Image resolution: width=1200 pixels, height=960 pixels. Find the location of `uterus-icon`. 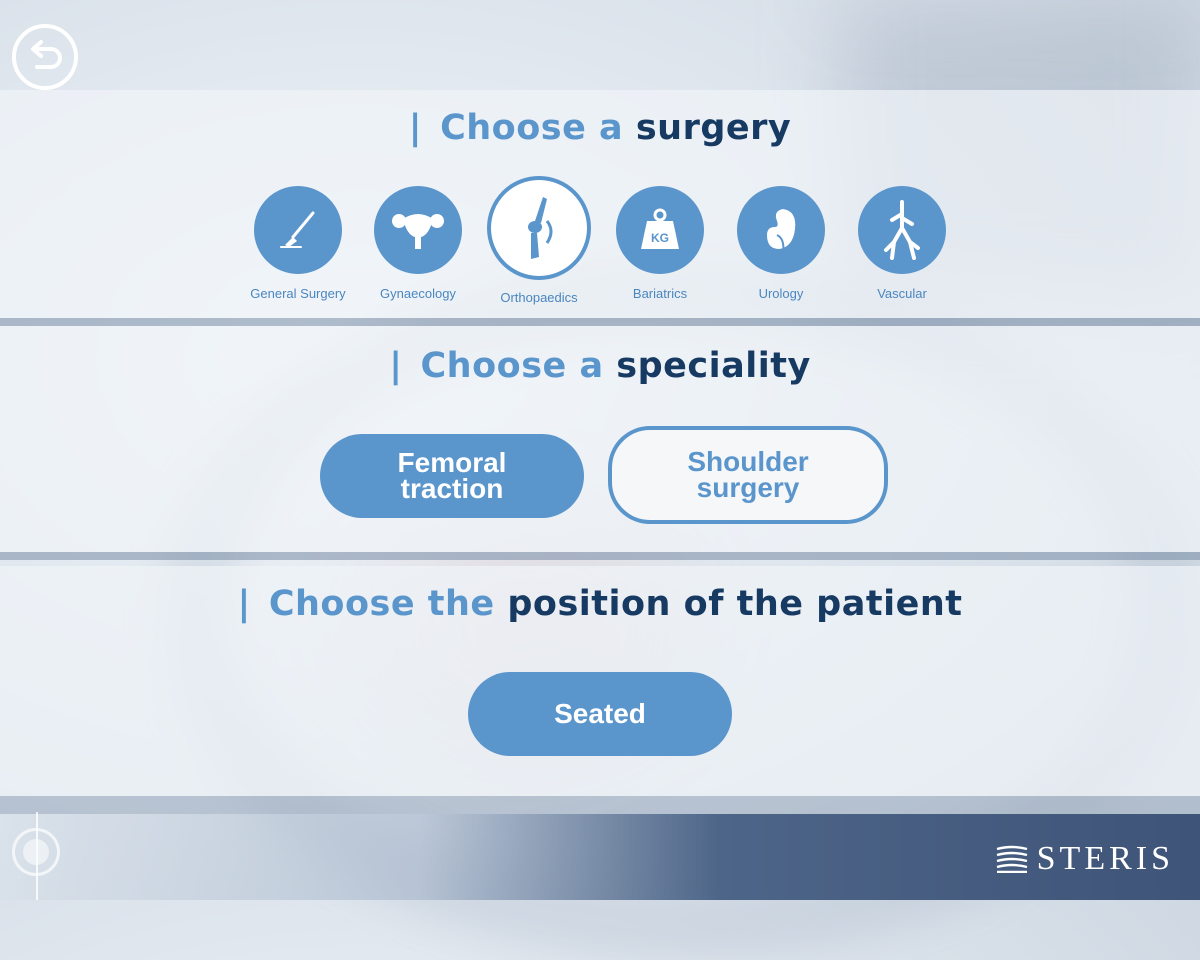

uterus-icon is located at coordinates (418, 231).